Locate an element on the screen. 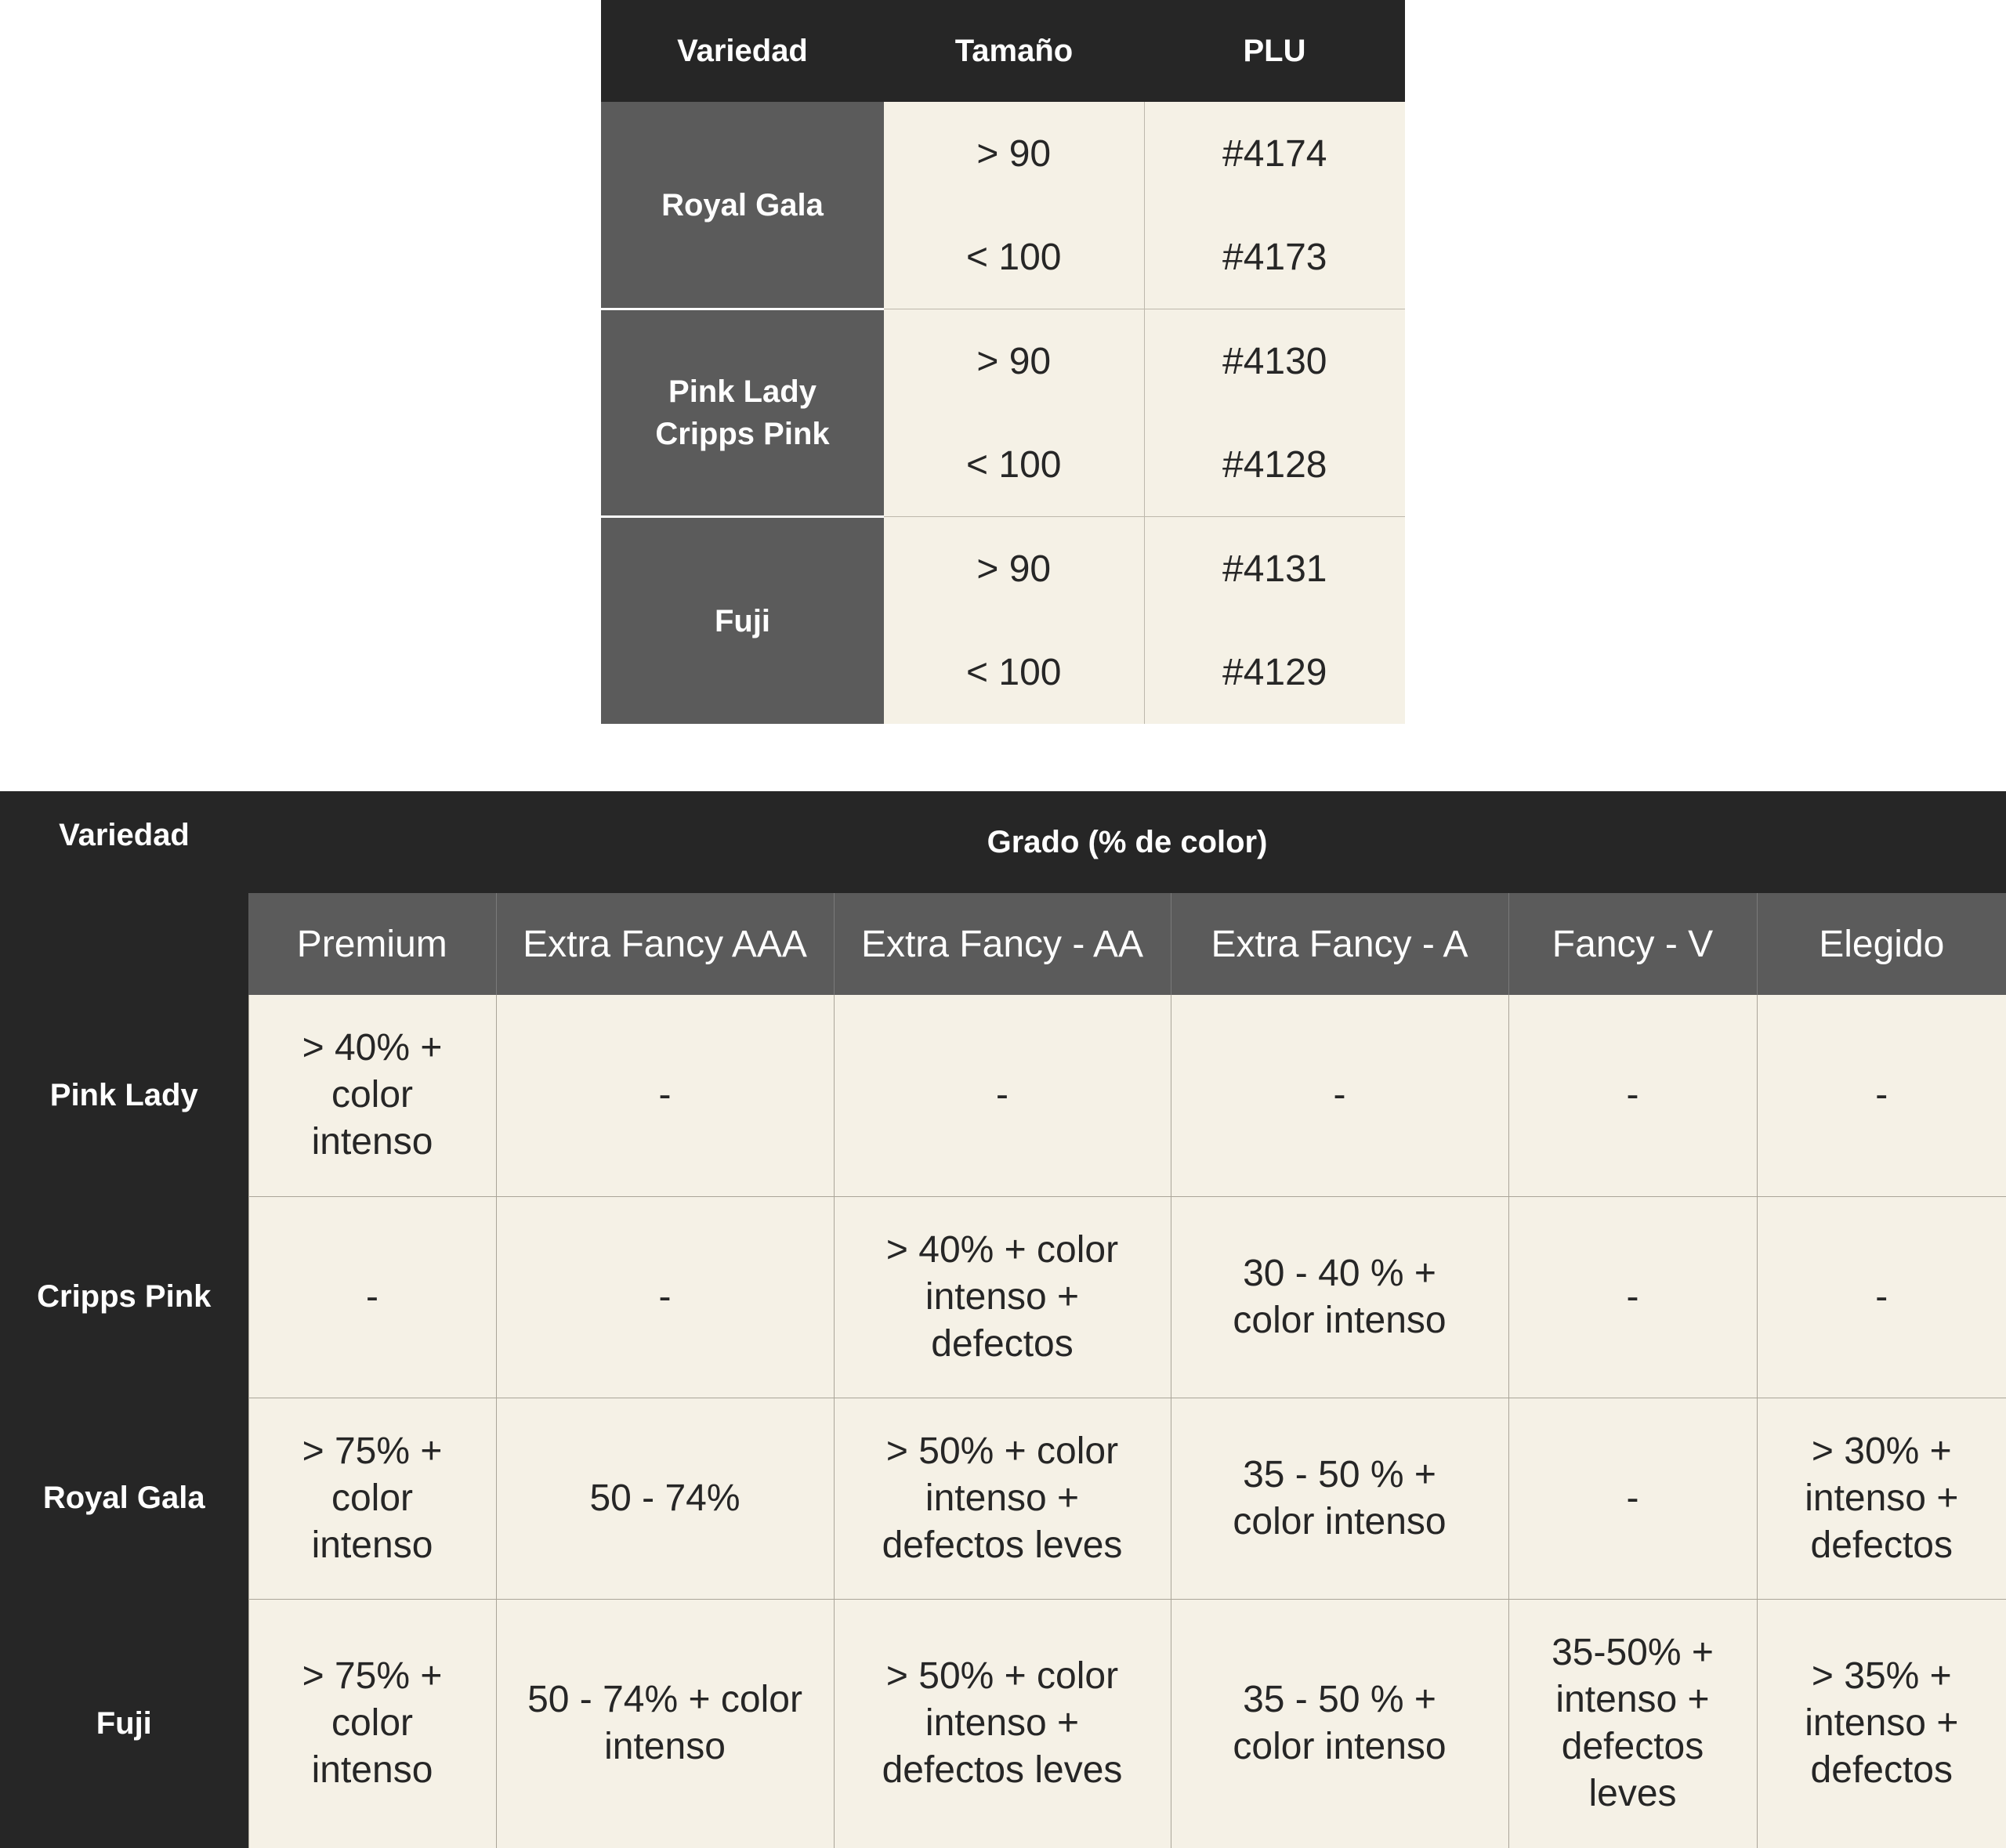 The height and width of the screenshot is (1848, 2006). grade-header-extra-fancy-aaa: Extra Fancy AAA is located at coordinates (665, 944).